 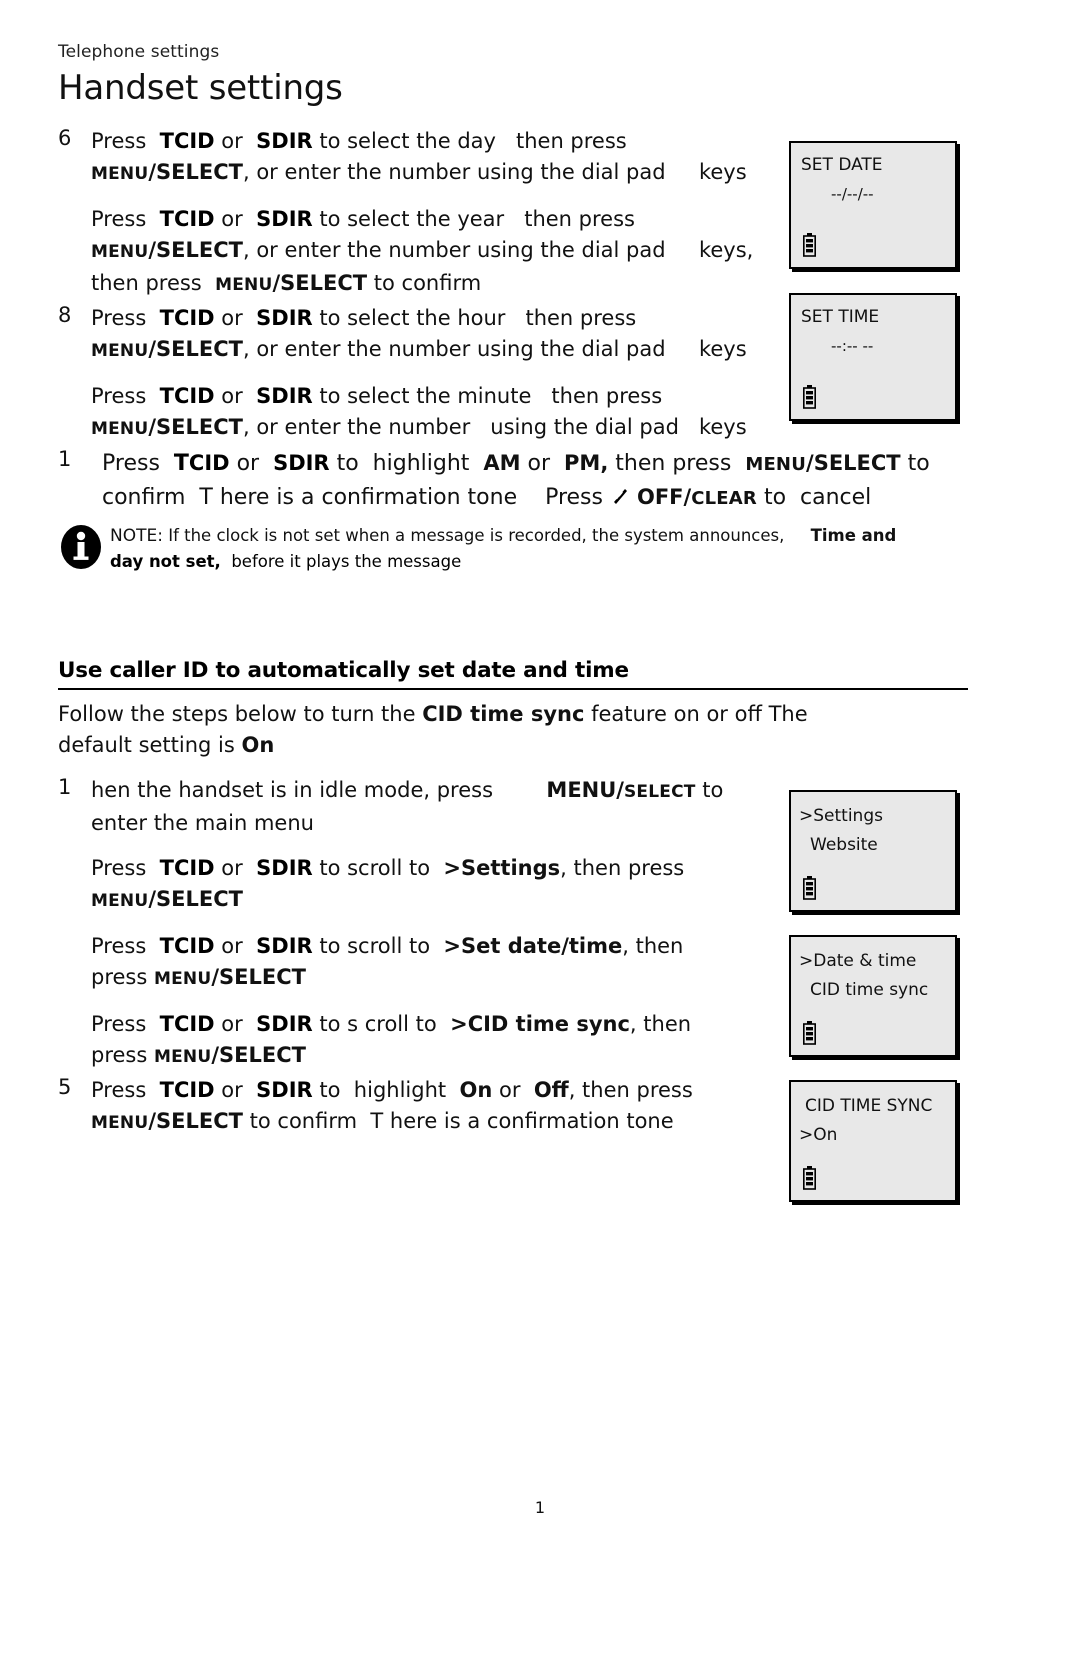 What do you see at coordinates (841, 816) in the screenshot?
I see `lcd-line-1: >Settings` at bounding box center [841, 816].